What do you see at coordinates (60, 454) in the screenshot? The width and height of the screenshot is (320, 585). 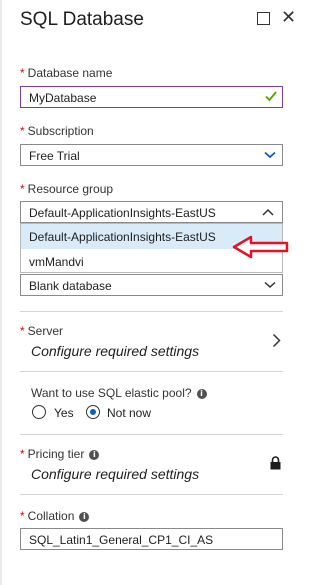 I see `pricing-tier-label: * Pricing tier i` at bounding box center [60, 454].